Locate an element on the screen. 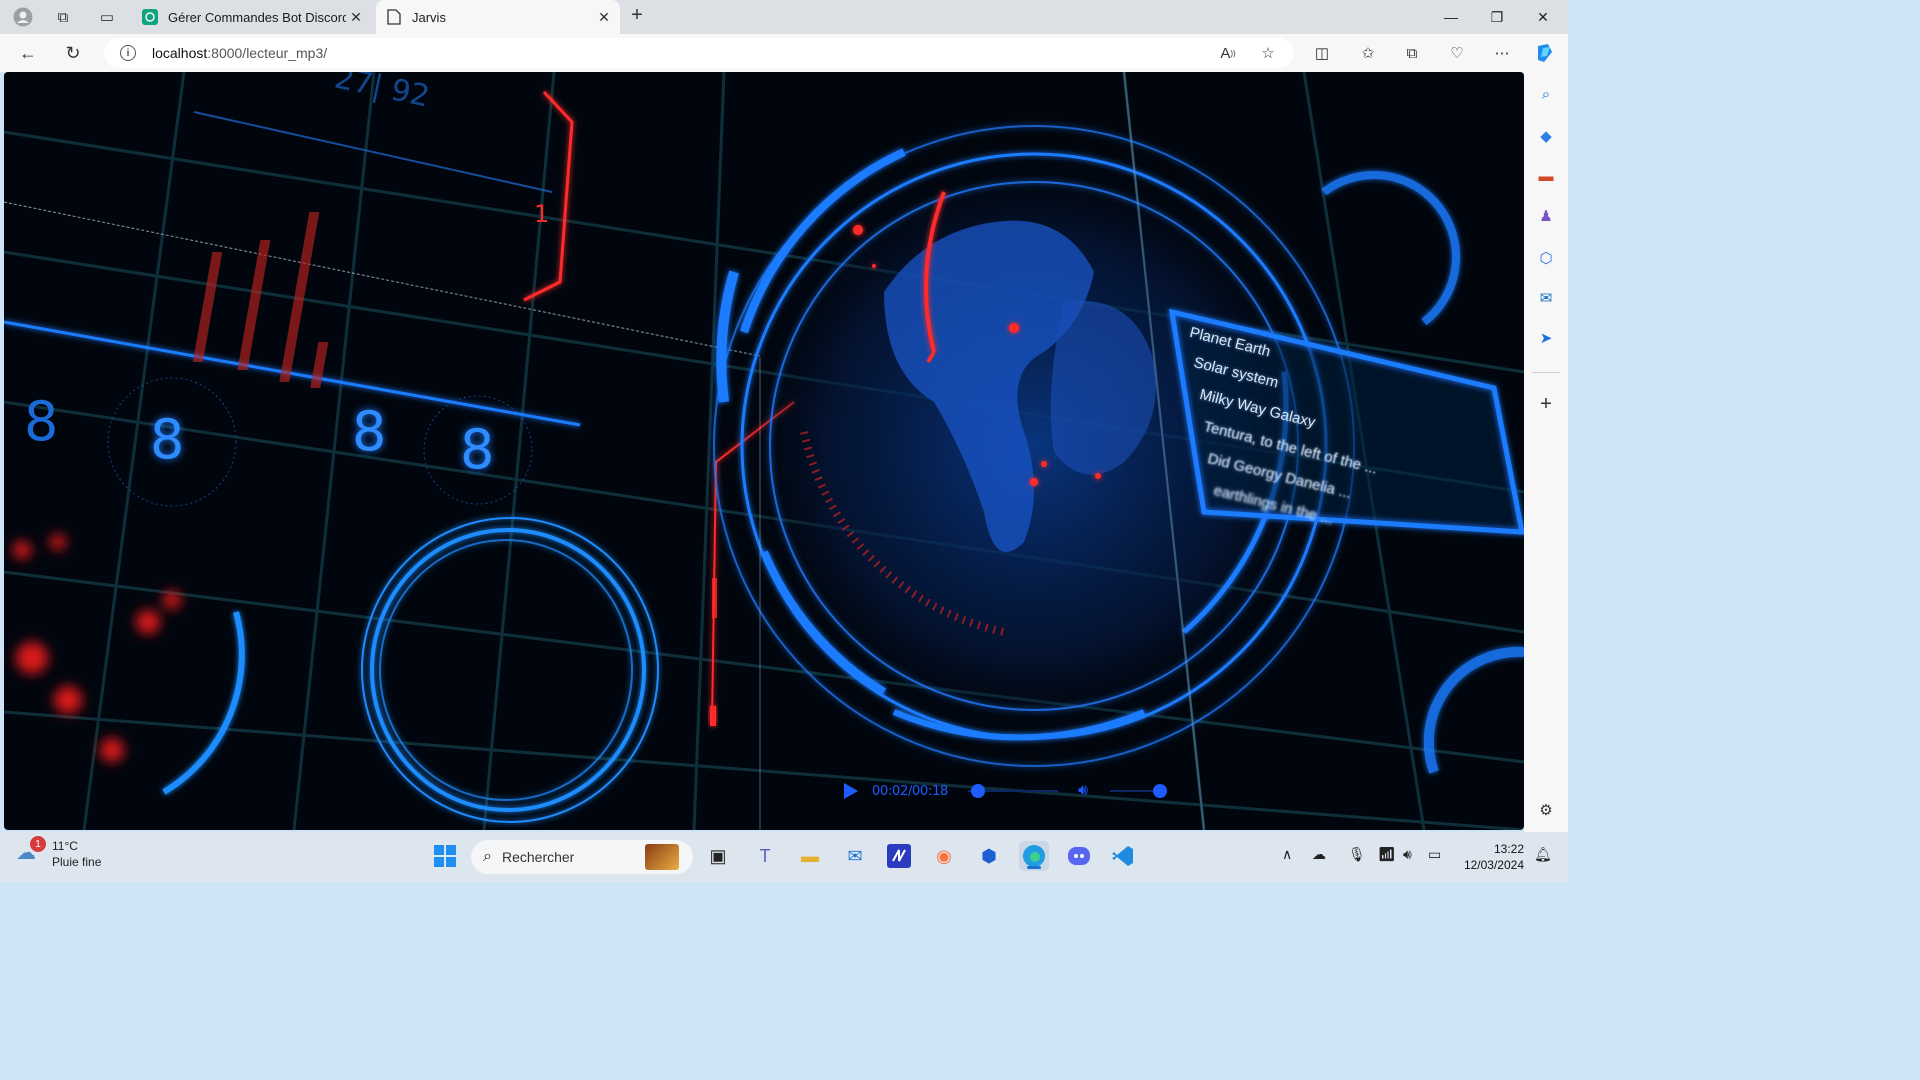  teams-icon: T is located at coordinates (765, 856).